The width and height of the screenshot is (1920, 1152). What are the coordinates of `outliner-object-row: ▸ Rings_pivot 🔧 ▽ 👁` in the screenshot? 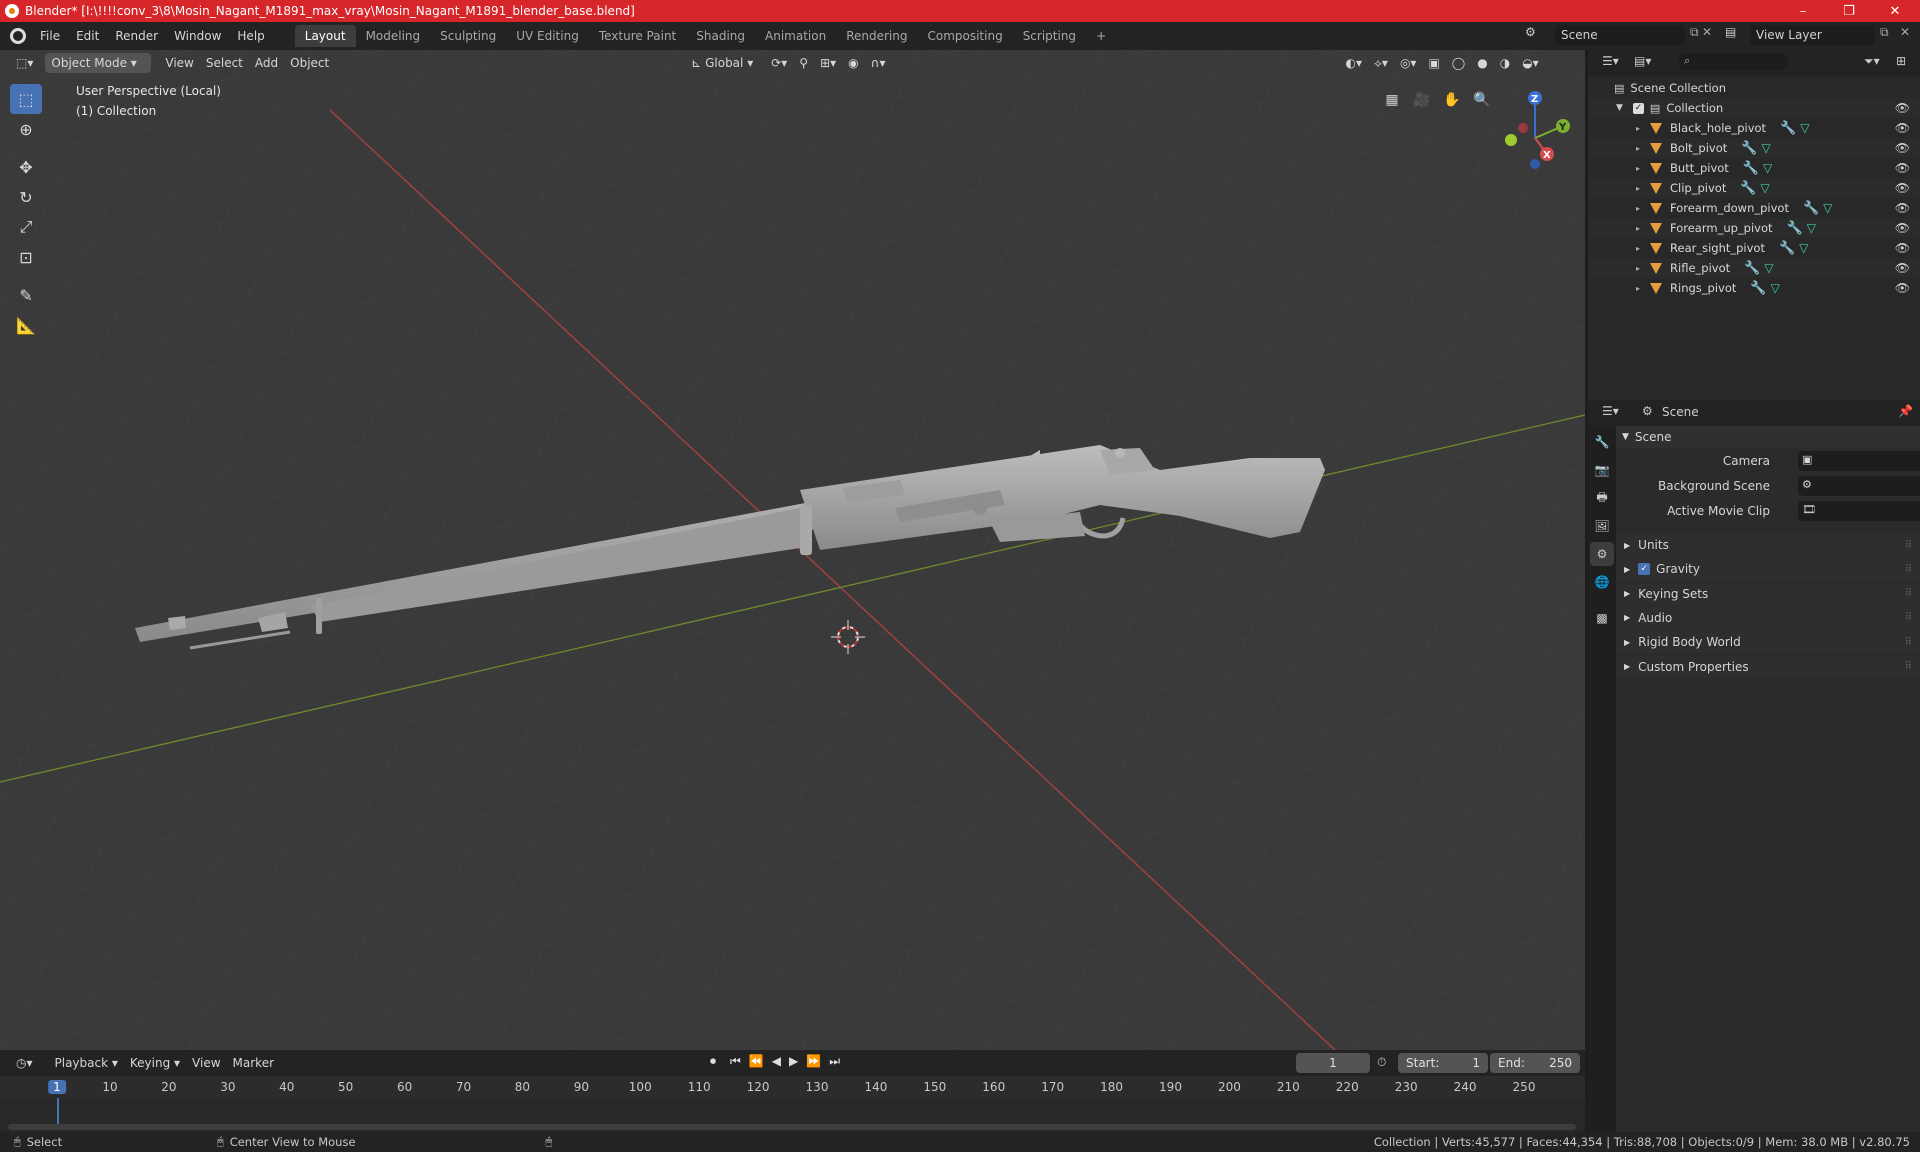 It's located at (1754, 288).